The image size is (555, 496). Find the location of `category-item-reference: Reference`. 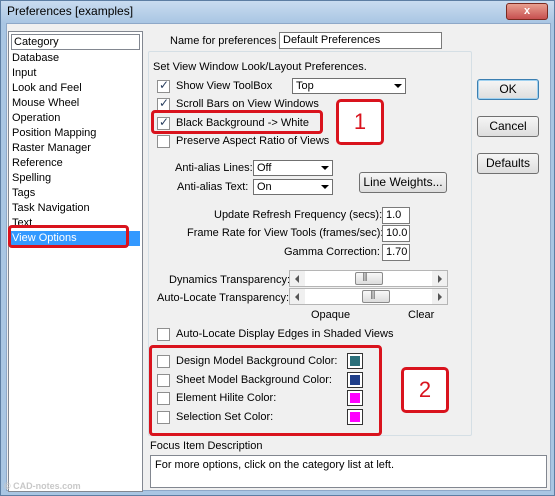

category-item-reference: Reference is located at coordinates (75, 163).